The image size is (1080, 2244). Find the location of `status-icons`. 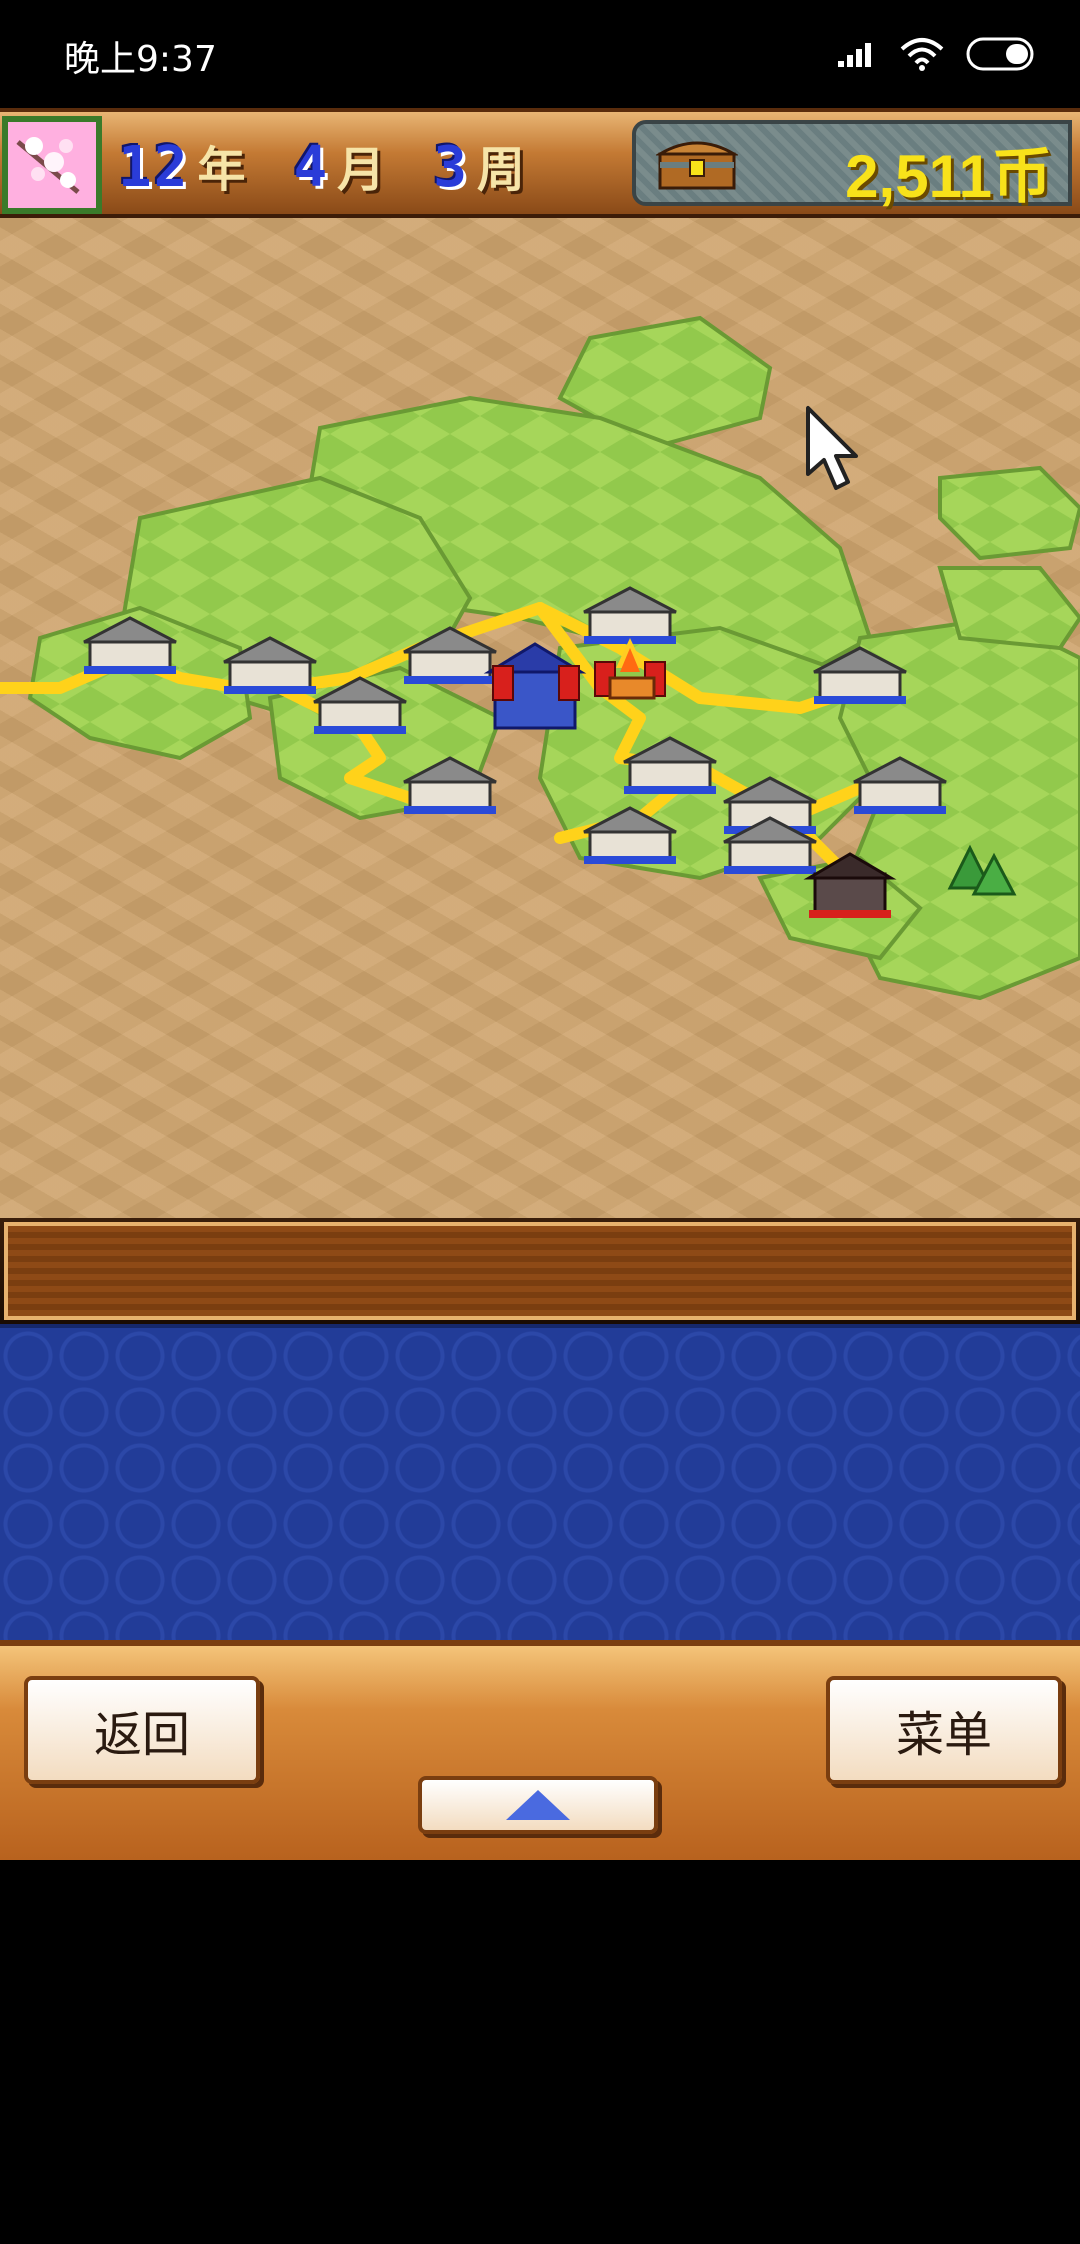

status-icons is located at coordinates (937, 54).